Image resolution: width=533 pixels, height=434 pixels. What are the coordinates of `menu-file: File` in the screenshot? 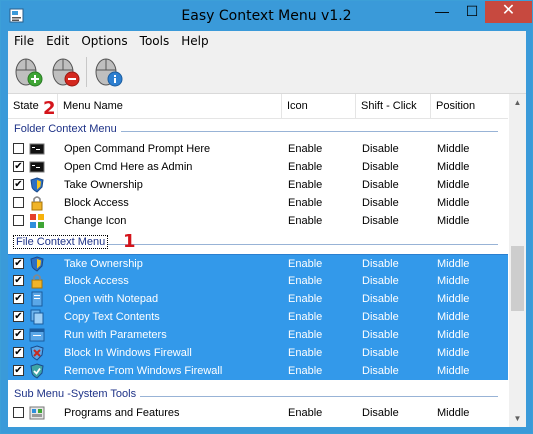 It's located at (24, 39).